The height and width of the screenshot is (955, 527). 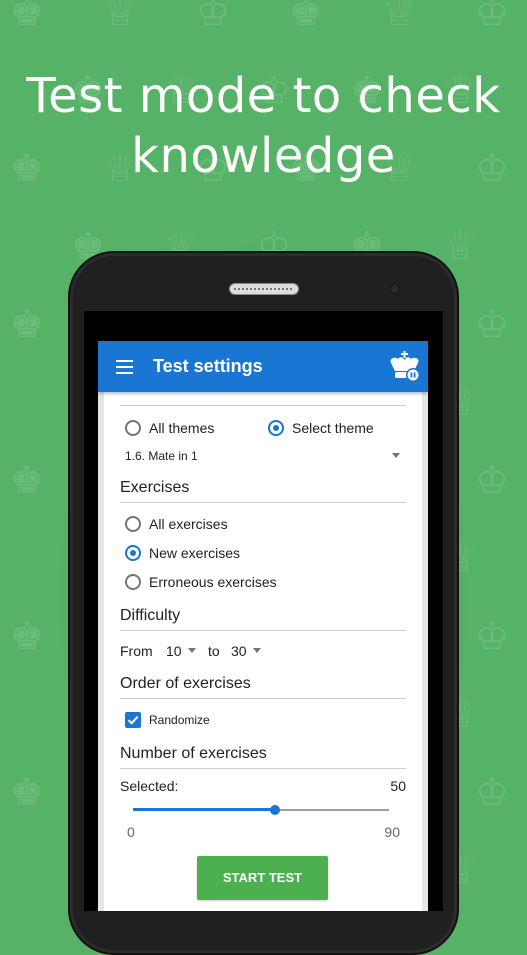 What do you see at coordinates (262, 878) in the screenshot?
I see `start-test-button: START TEST` at bounding box center [262, 878].